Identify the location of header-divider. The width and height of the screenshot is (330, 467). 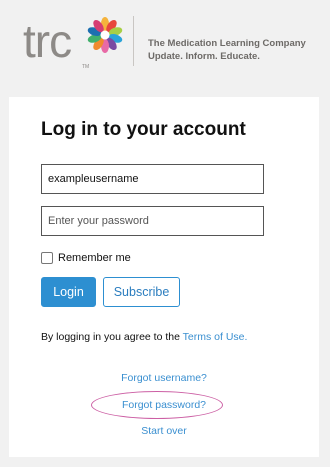
(133, 41).